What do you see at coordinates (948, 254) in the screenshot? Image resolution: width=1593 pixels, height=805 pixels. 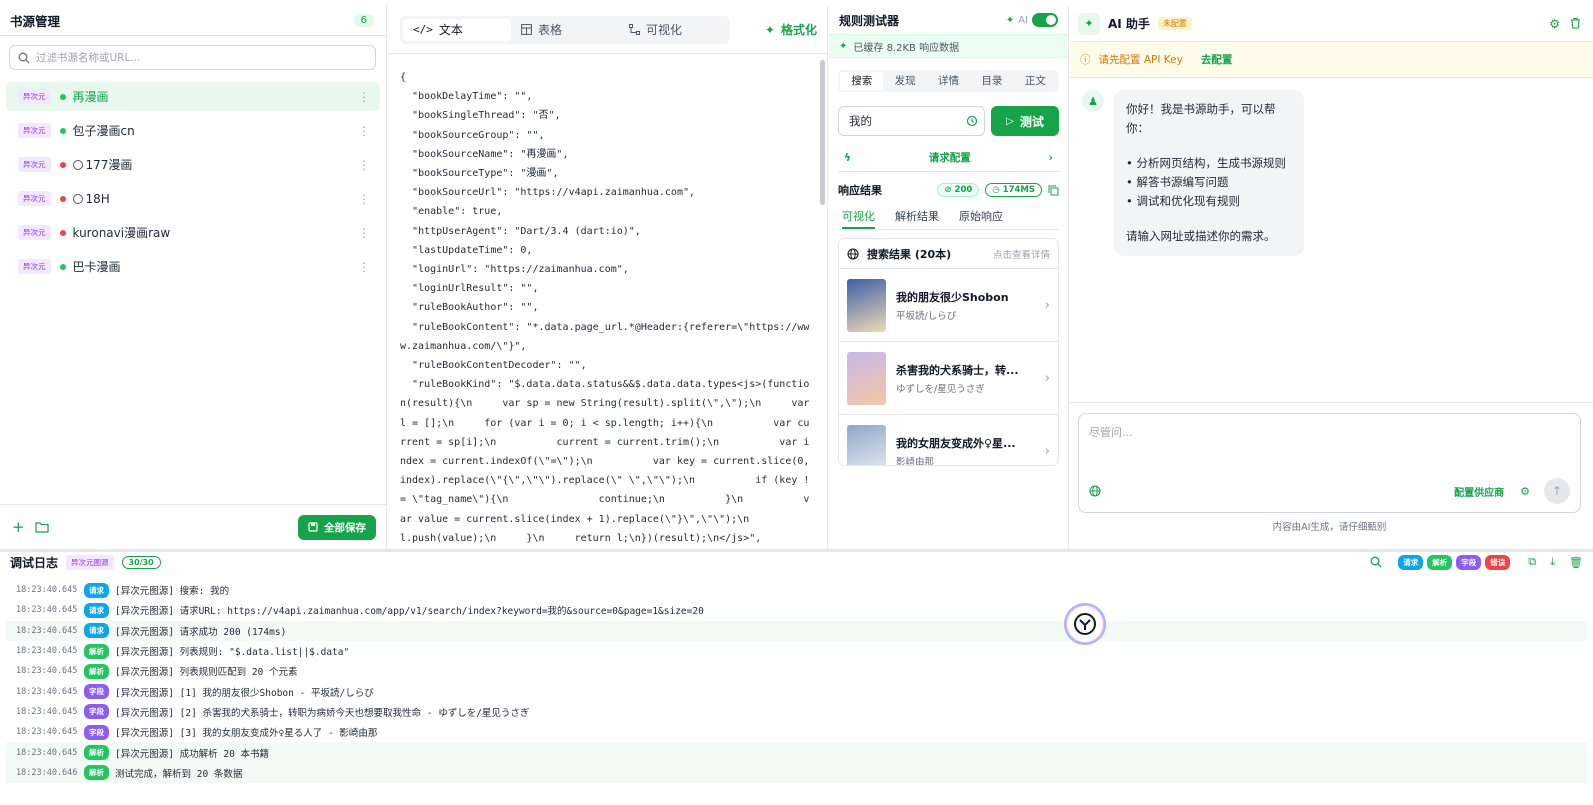 I see `search-result-header: 搜索结果 (20本) 点击查看详情` at bounding box center [948, 254].